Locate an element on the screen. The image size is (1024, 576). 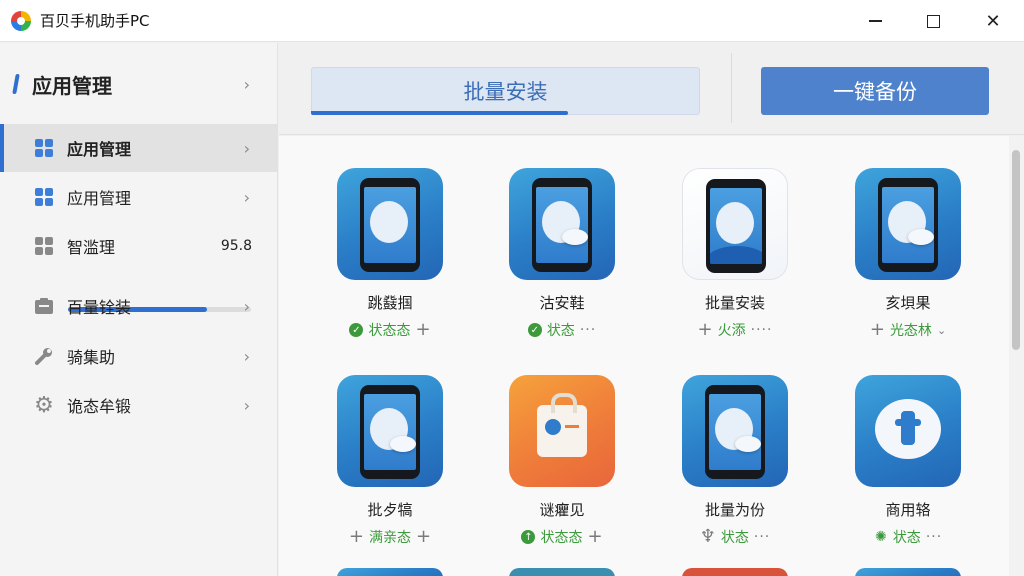
chevron-down-icon: ⌄ is located at coordinates (941, 330).